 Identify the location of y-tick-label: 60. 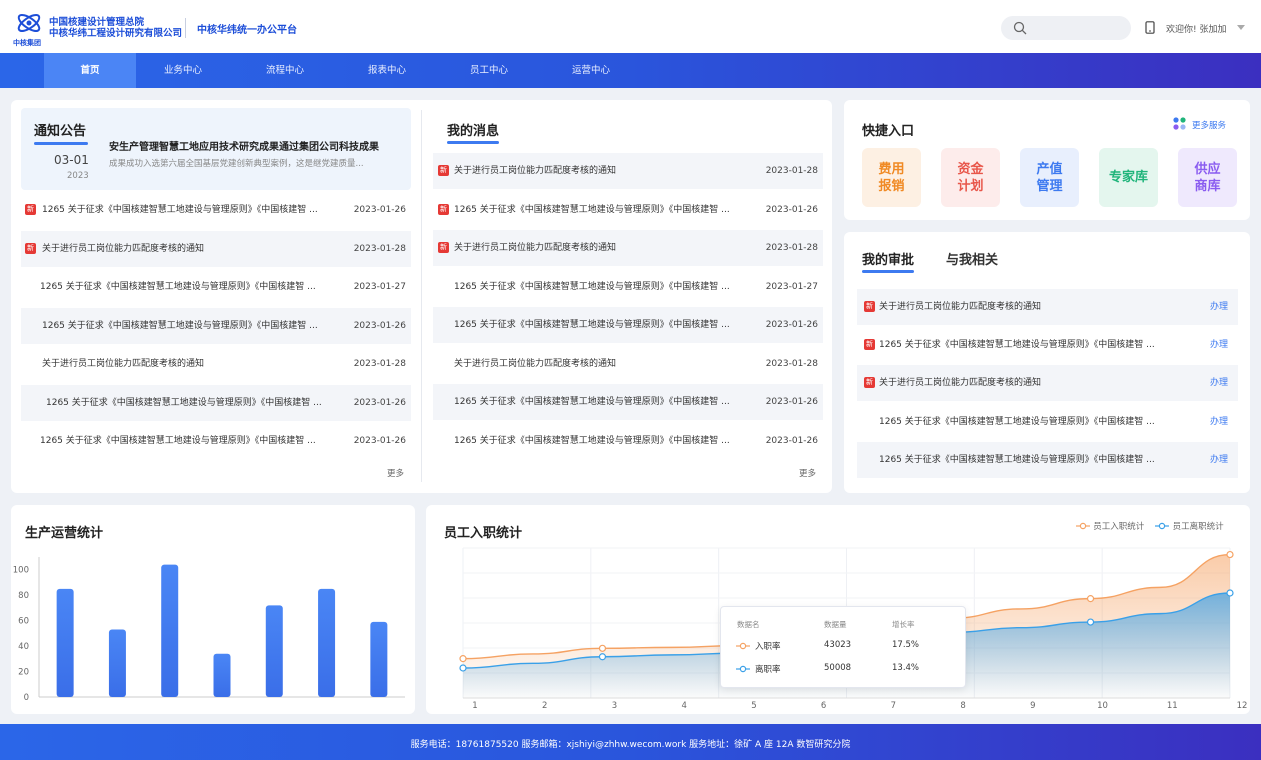
(23, 622).